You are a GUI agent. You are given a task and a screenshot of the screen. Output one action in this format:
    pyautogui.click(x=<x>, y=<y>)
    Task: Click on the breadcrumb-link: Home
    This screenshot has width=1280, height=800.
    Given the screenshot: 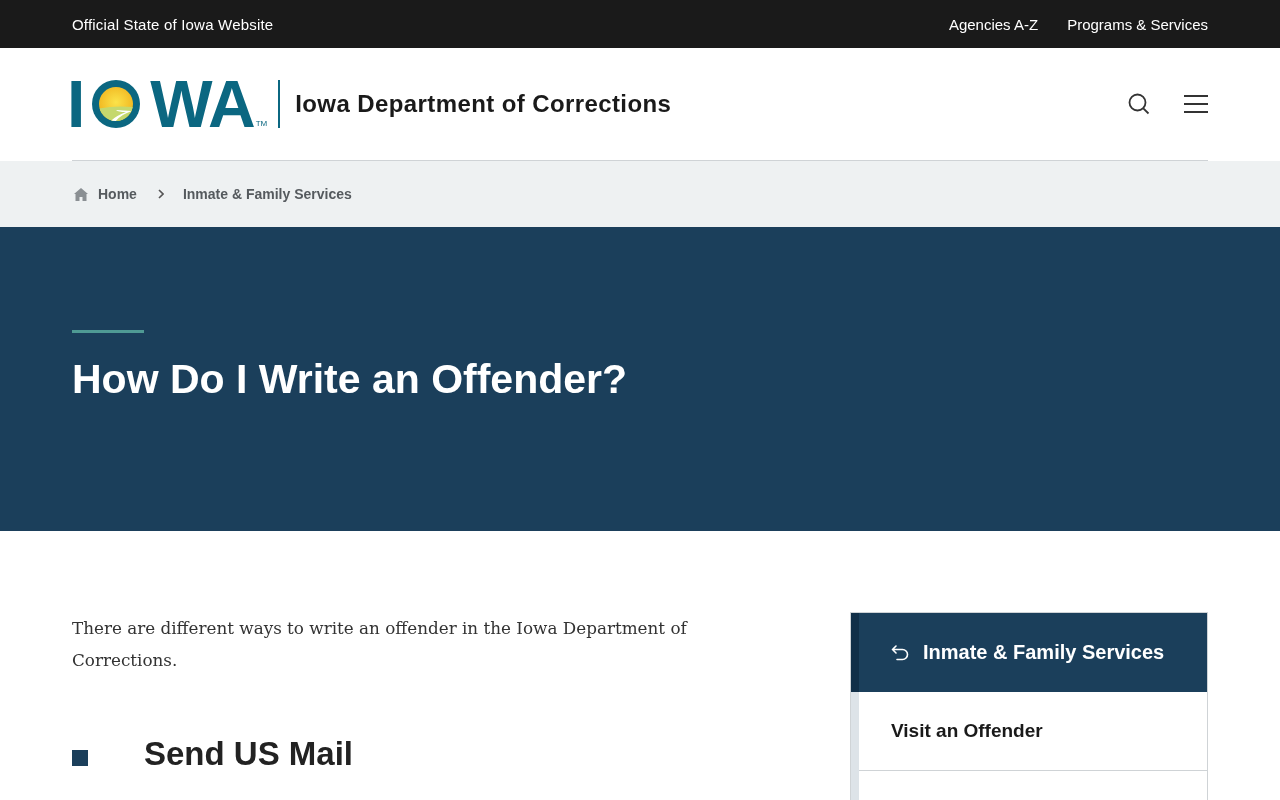 What is the action you would take?
    pyautogui.click(x=117, y=194)
    